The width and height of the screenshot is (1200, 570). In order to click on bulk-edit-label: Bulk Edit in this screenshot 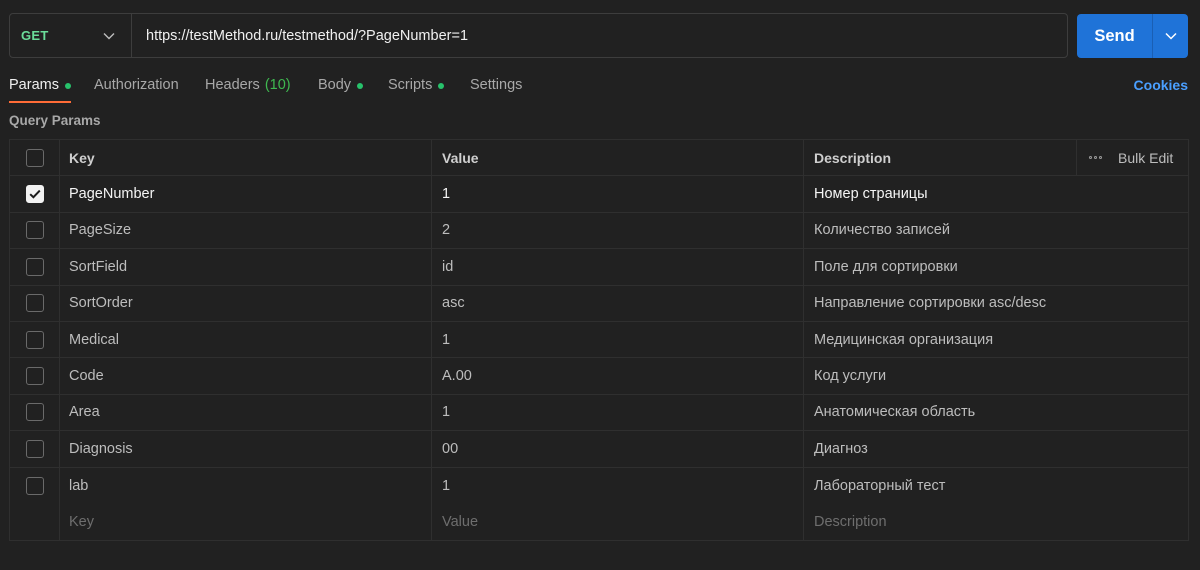, I will do `click(1146, 157)`.